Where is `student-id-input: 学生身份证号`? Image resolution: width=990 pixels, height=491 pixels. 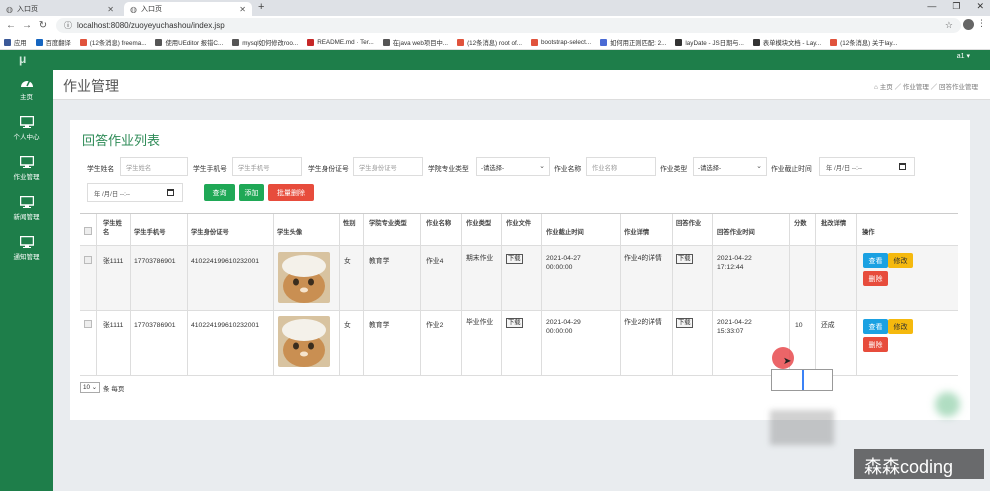
student-id-input: 学生身份证号 is located at coordinates (388, 166).